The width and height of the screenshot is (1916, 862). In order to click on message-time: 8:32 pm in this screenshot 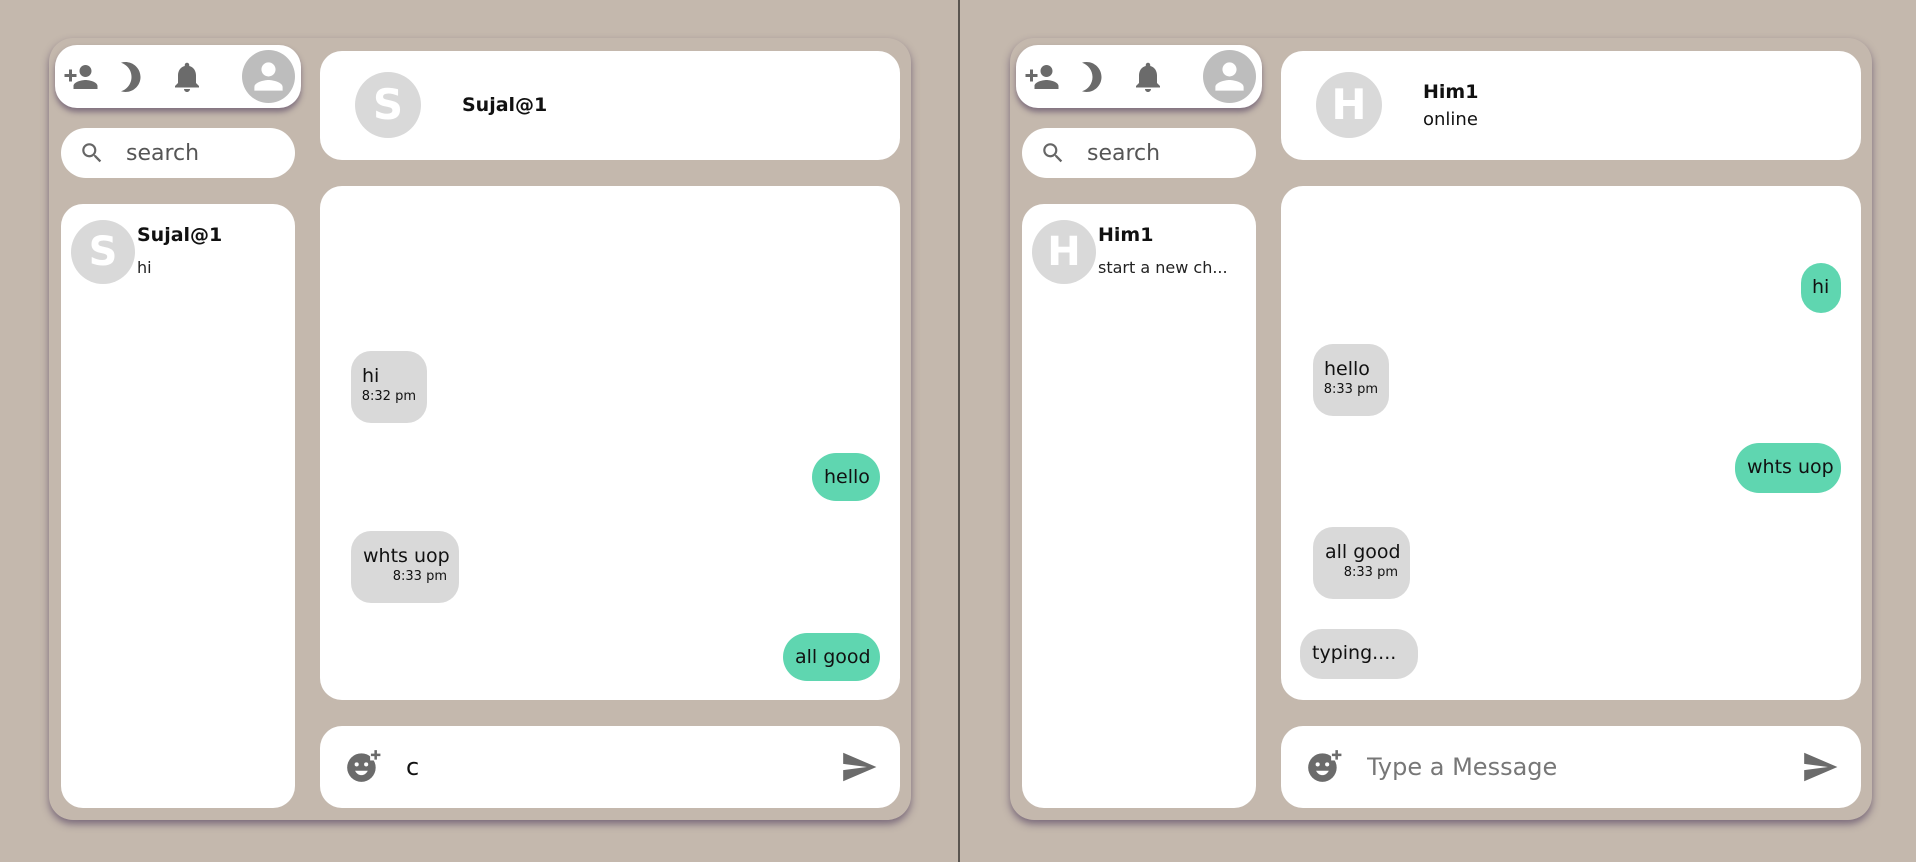, I will do `click(388, 396)`.